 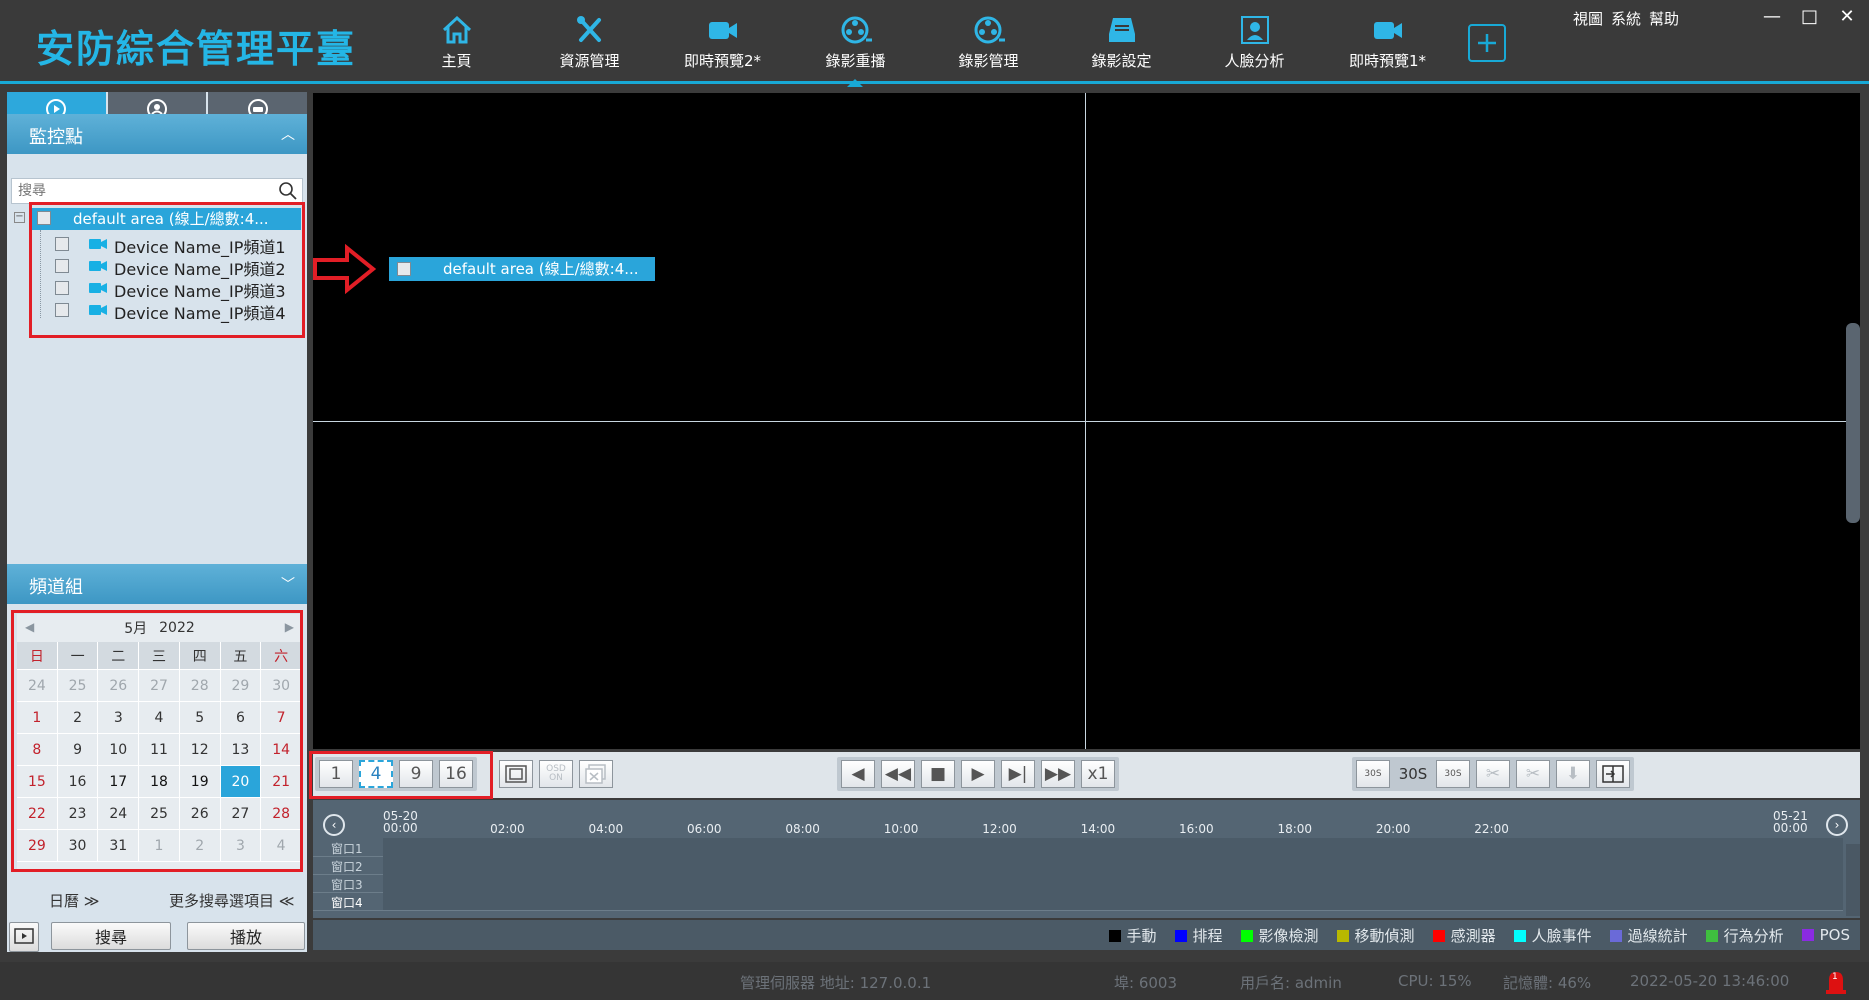 I want to click on menu-system: 系統, so click(x=1626, y=18).